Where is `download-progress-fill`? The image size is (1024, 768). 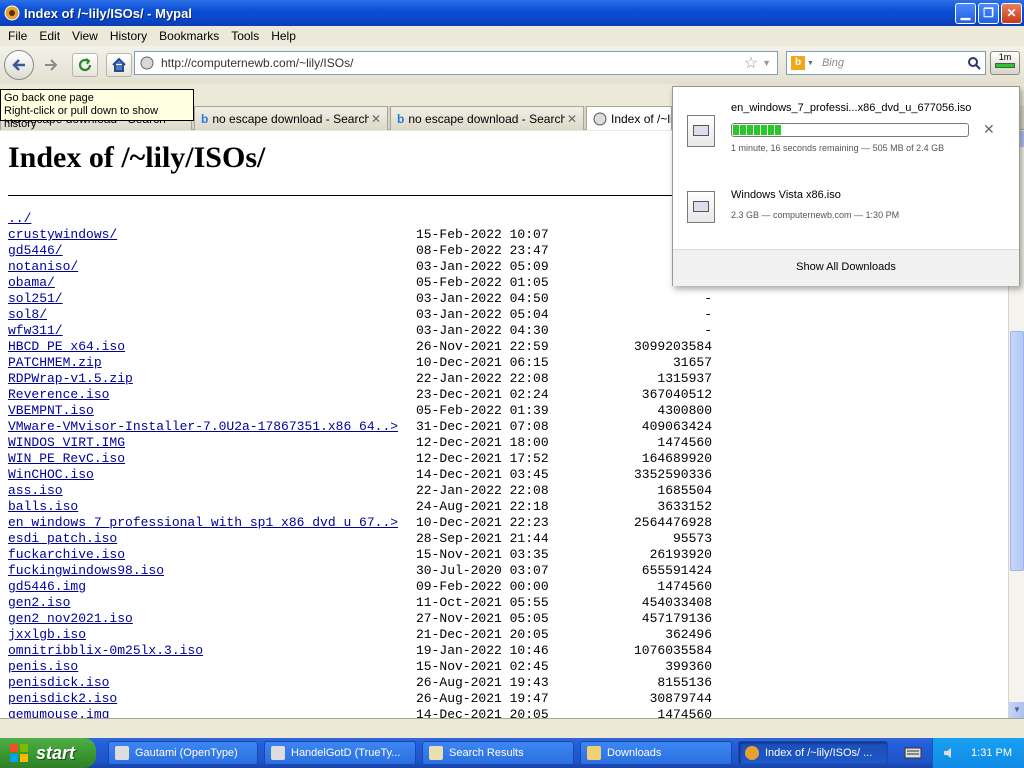
download-progress-fill is located at coordinates (758, 130).